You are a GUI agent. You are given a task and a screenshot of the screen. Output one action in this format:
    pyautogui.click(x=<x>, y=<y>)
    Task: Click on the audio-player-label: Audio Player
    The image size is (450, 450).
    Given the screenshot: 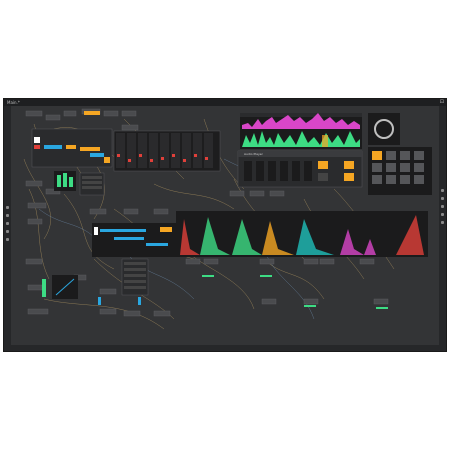 What is the action you would take?
    pyautogui.click(x=253, y=154)
    